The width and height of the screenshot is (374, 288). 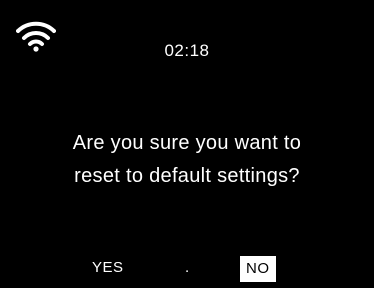 I want to click on confirmation-options: YES . NO, so click(x=187, y=268).